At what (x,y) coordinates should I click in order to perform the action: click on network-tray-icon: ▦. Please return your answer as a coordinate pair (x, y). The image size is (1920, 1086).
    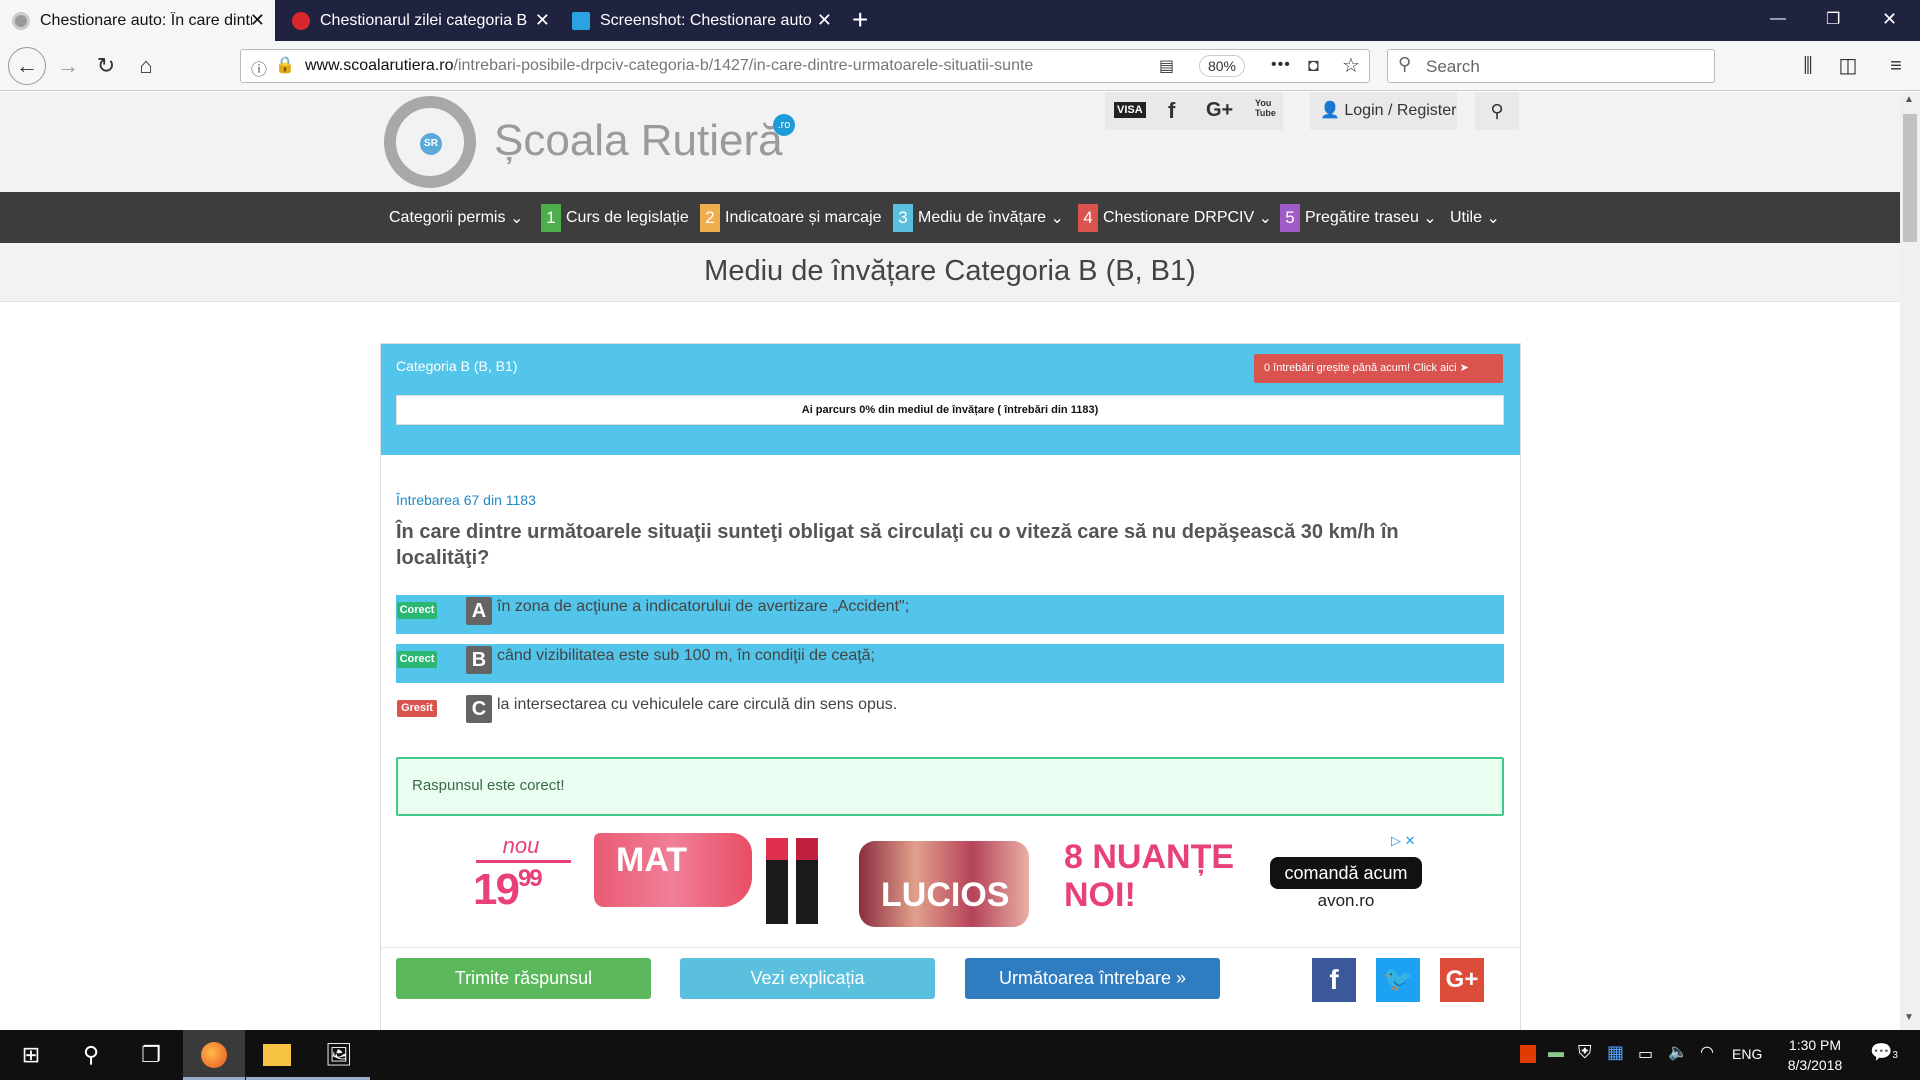
    Looking at the image, I should click on (1615, 1052).